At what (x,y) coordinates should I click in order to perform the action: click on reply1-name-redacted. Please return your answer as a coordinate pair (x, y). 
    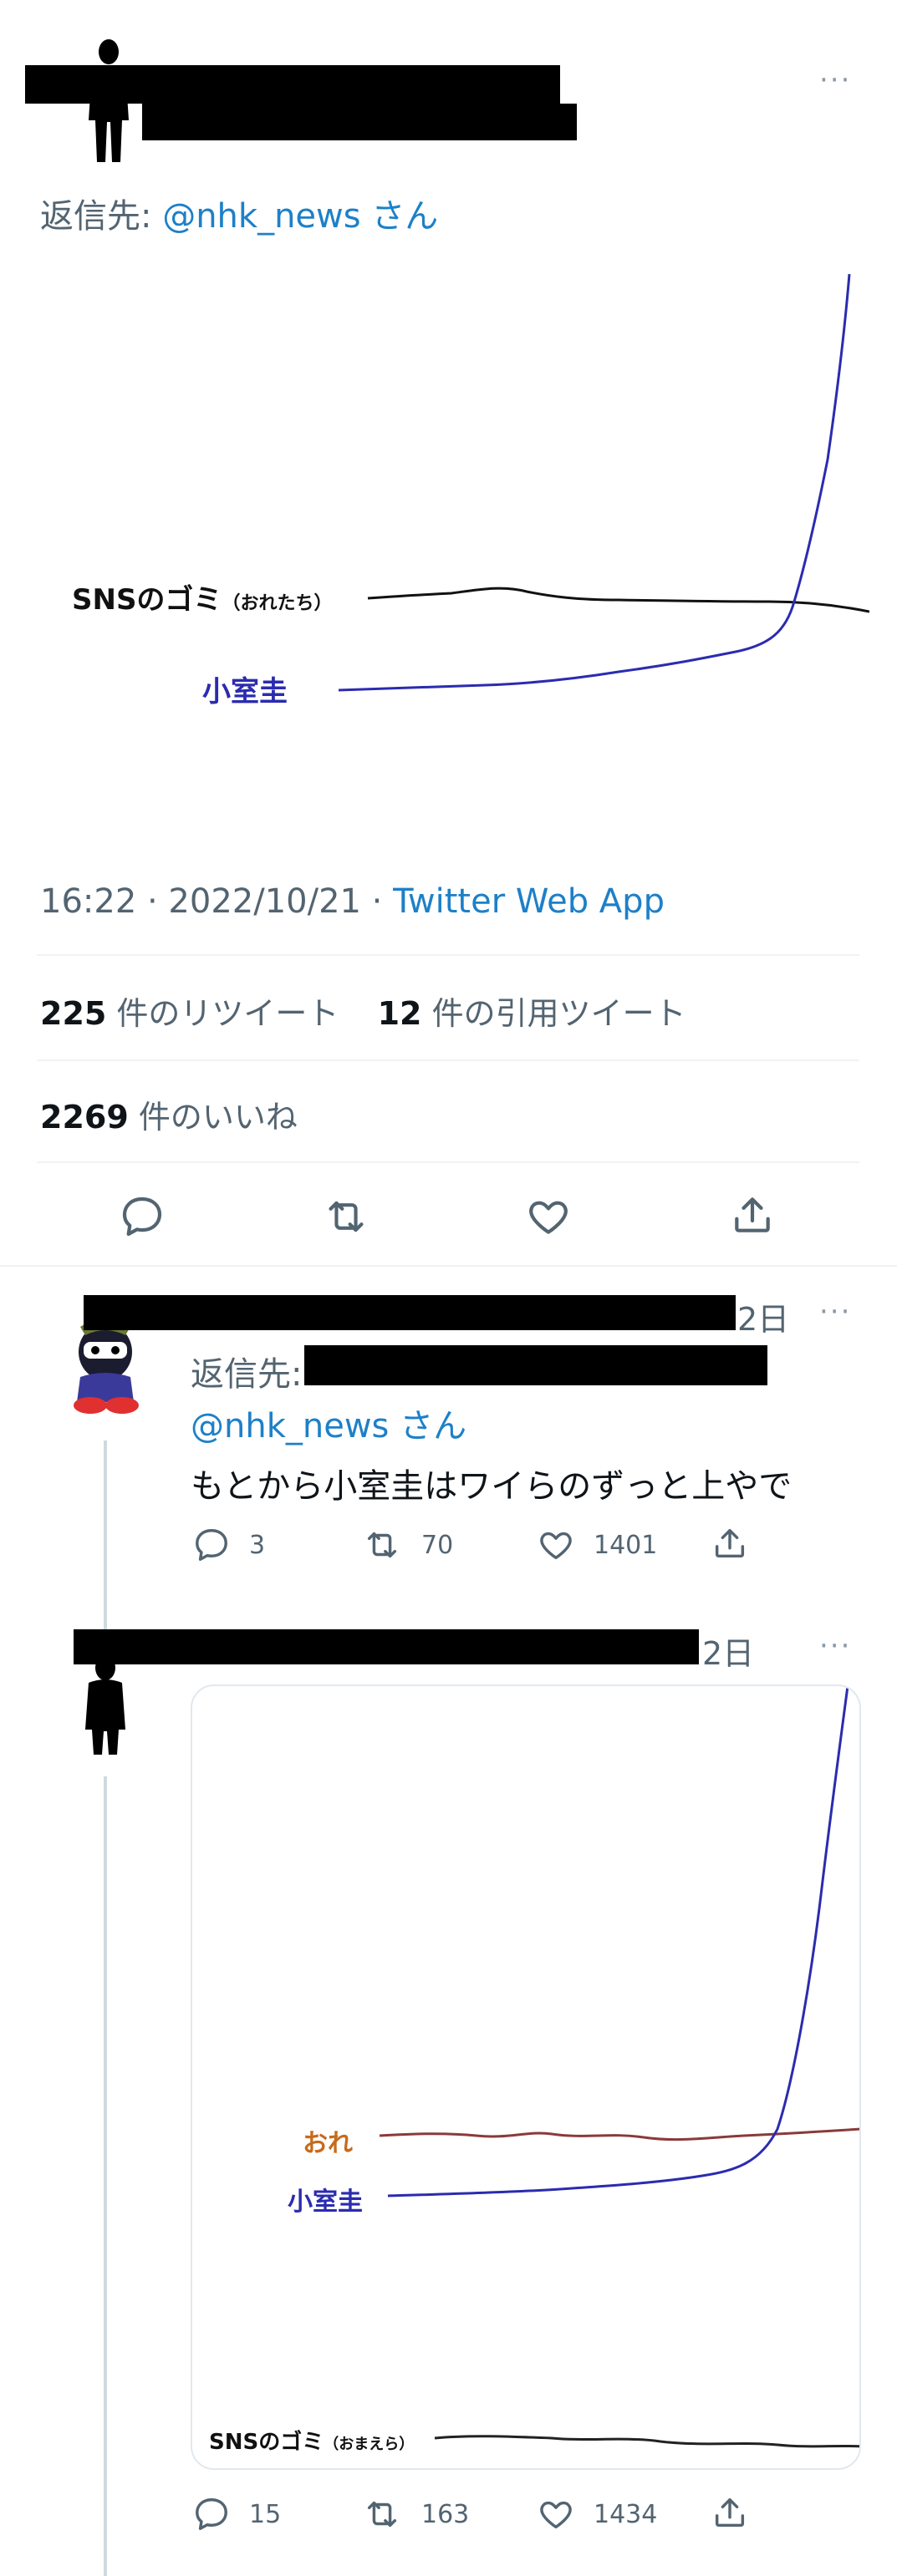
    Looking at the image, I should click on (410, 1312).